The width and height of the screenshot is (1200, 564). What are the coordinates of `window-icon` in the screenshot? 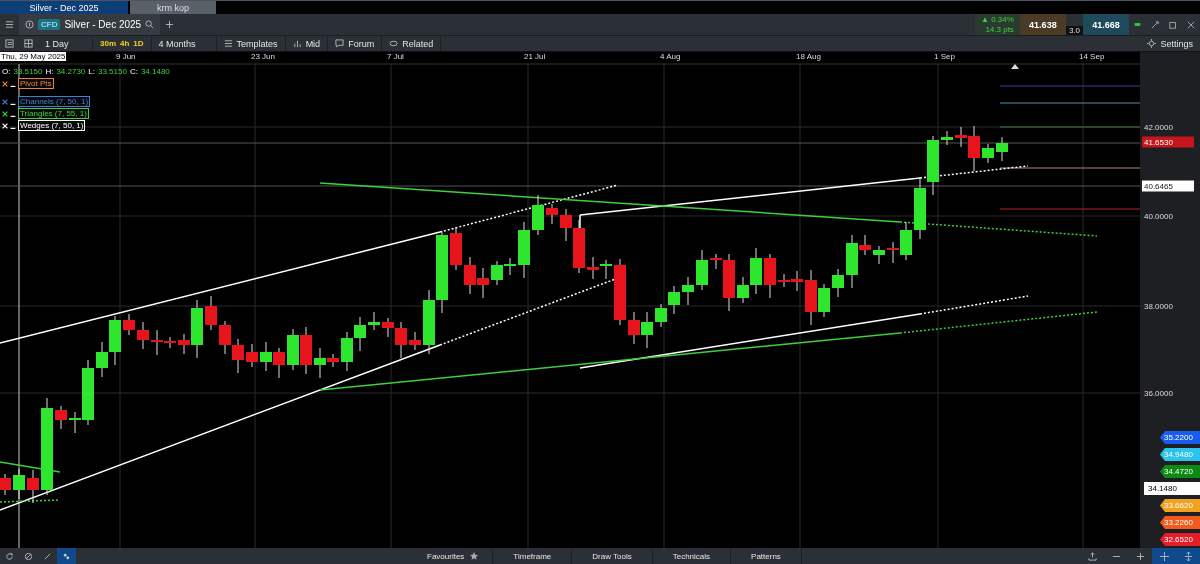 It's located at (1173, 24).